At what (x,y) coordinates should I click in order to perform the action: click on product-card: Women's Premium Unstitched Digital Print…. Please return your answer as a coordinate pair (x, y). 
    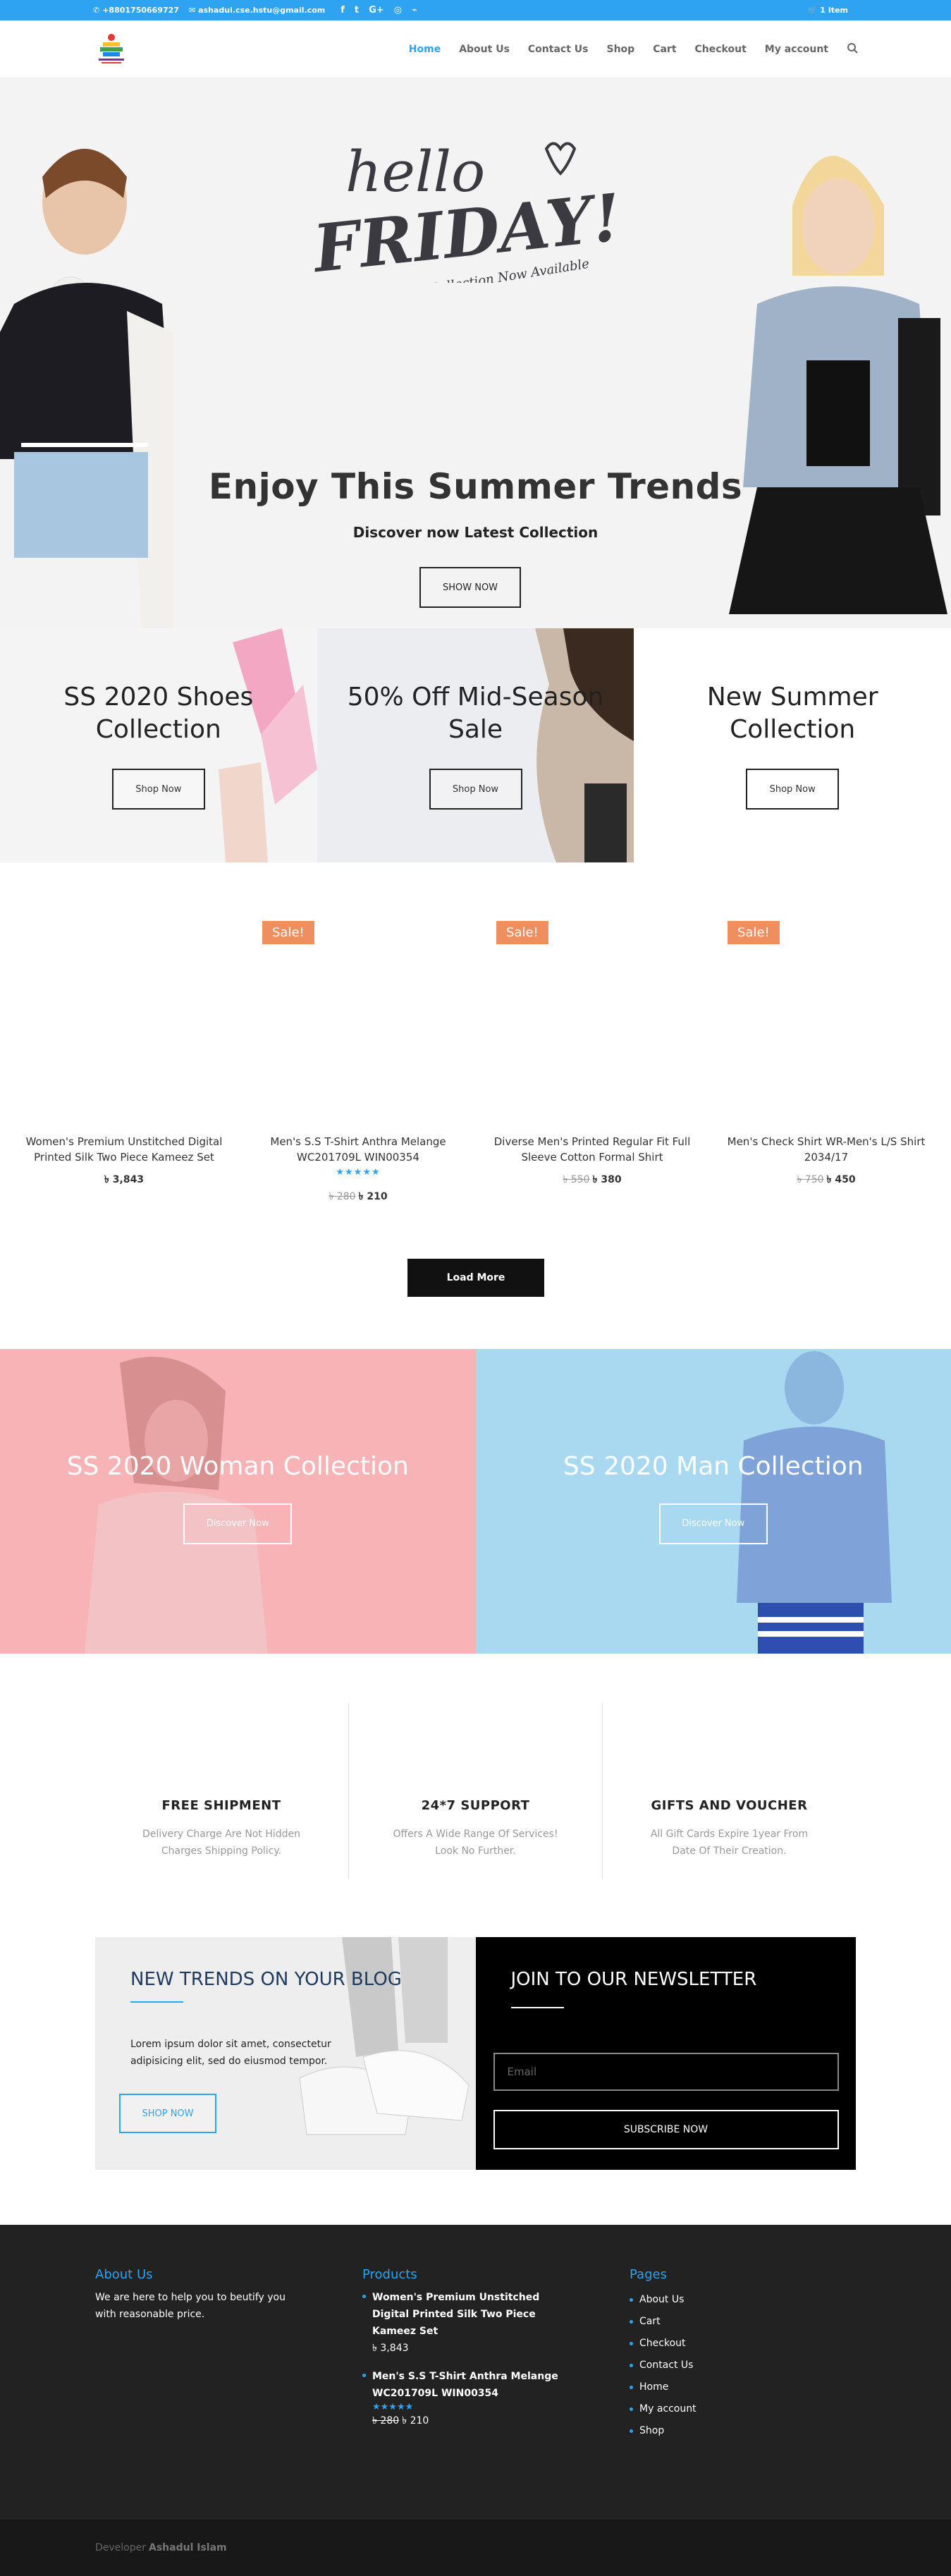
    Looking at the image, I should click on (124, 1031).